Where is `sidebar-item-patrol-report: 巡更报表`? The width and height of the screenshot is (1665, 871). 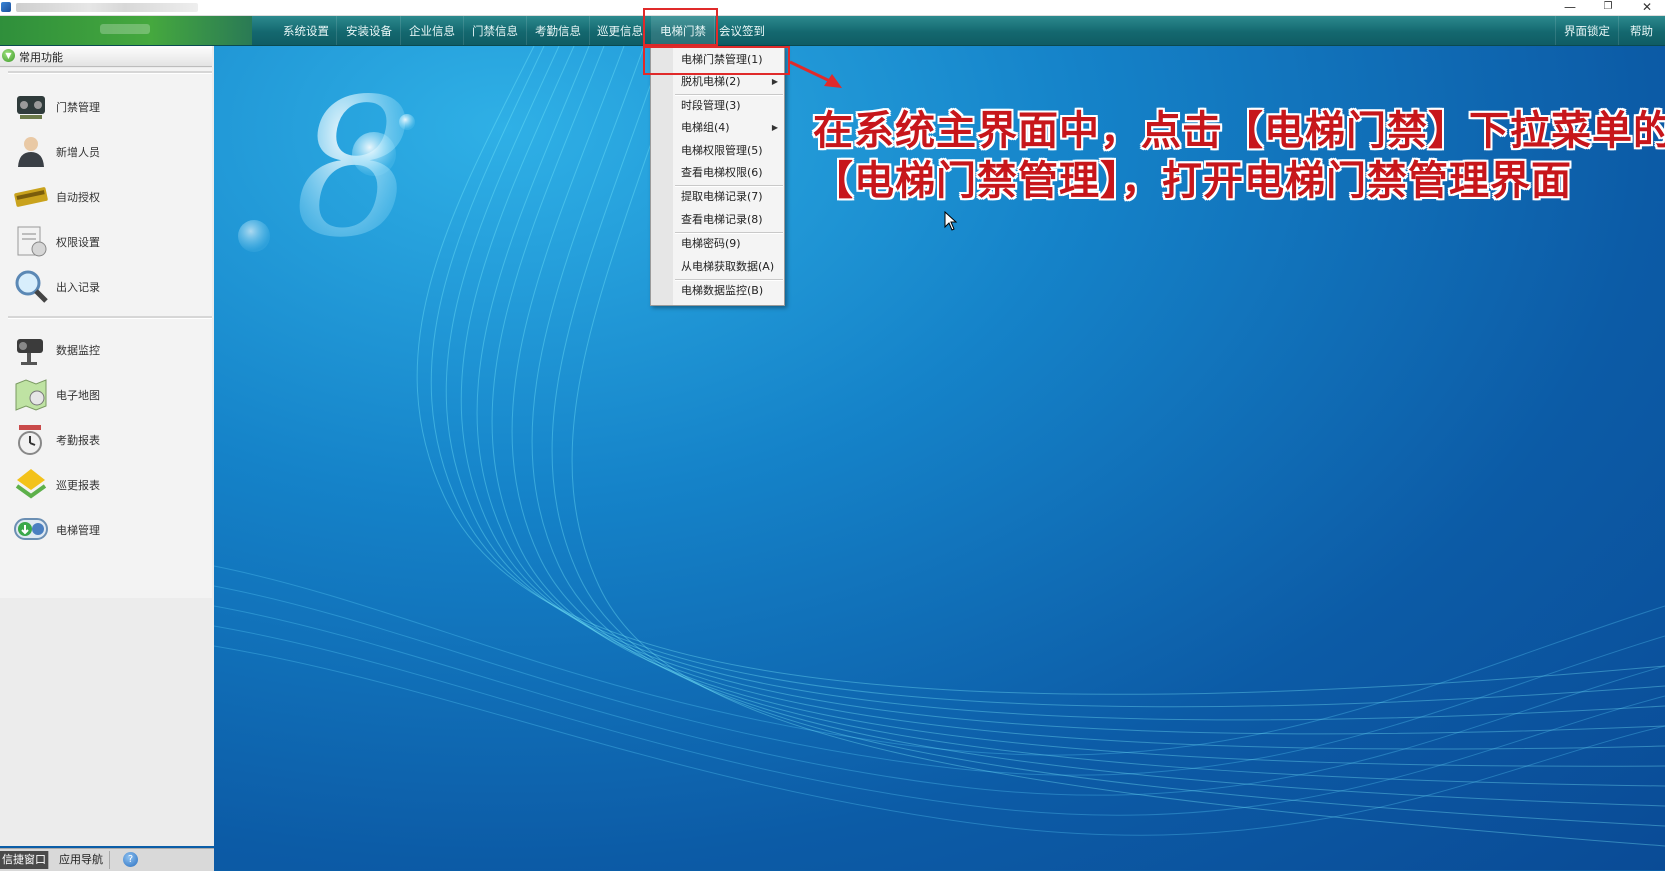
sidebar-item-patrol-report: 巡更报表 is located at coordinates (110, 484).